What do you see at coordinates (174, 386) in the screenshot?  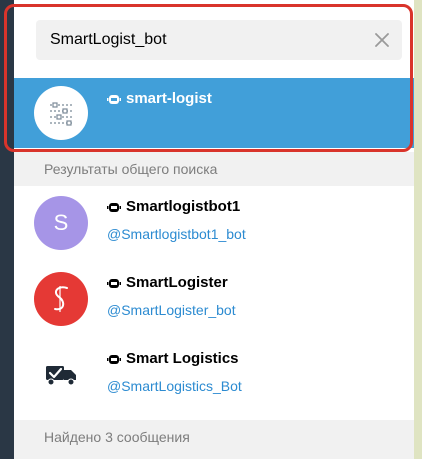 I see `result-username: @SmartLogistics_Bot` at bounding box center [174, 386].